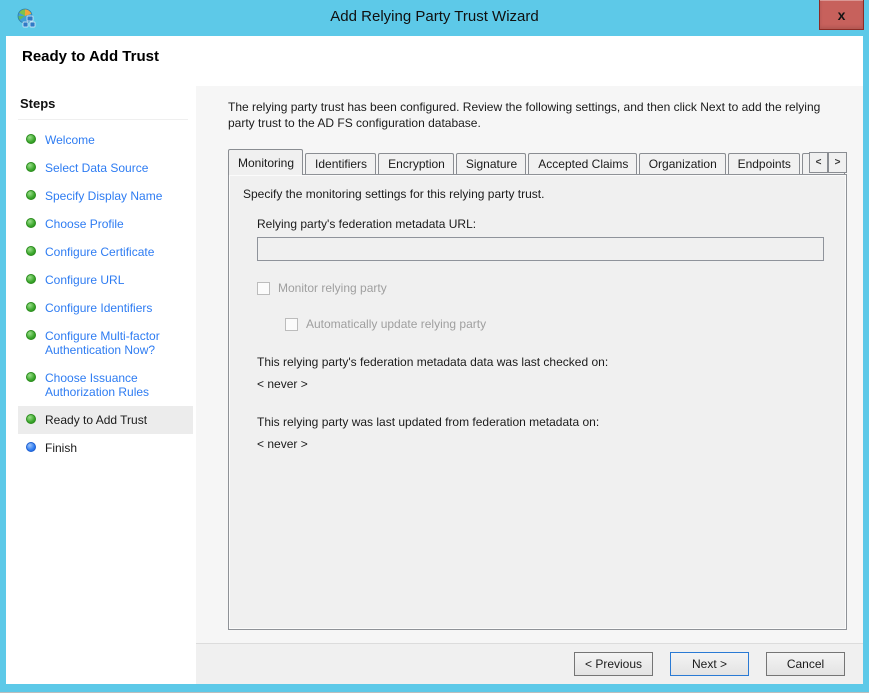 This screenshot has width=869, height=698. I want to click on page-title: Ready to Add Trust, so click(90, 56).